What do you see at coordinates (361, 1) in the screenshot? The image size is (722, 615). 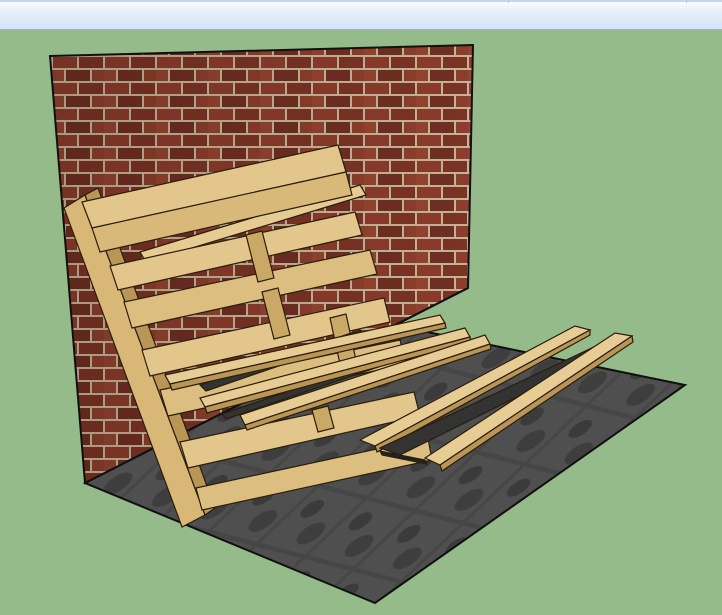 I see `window-edge` at bounding box center [361, 1].